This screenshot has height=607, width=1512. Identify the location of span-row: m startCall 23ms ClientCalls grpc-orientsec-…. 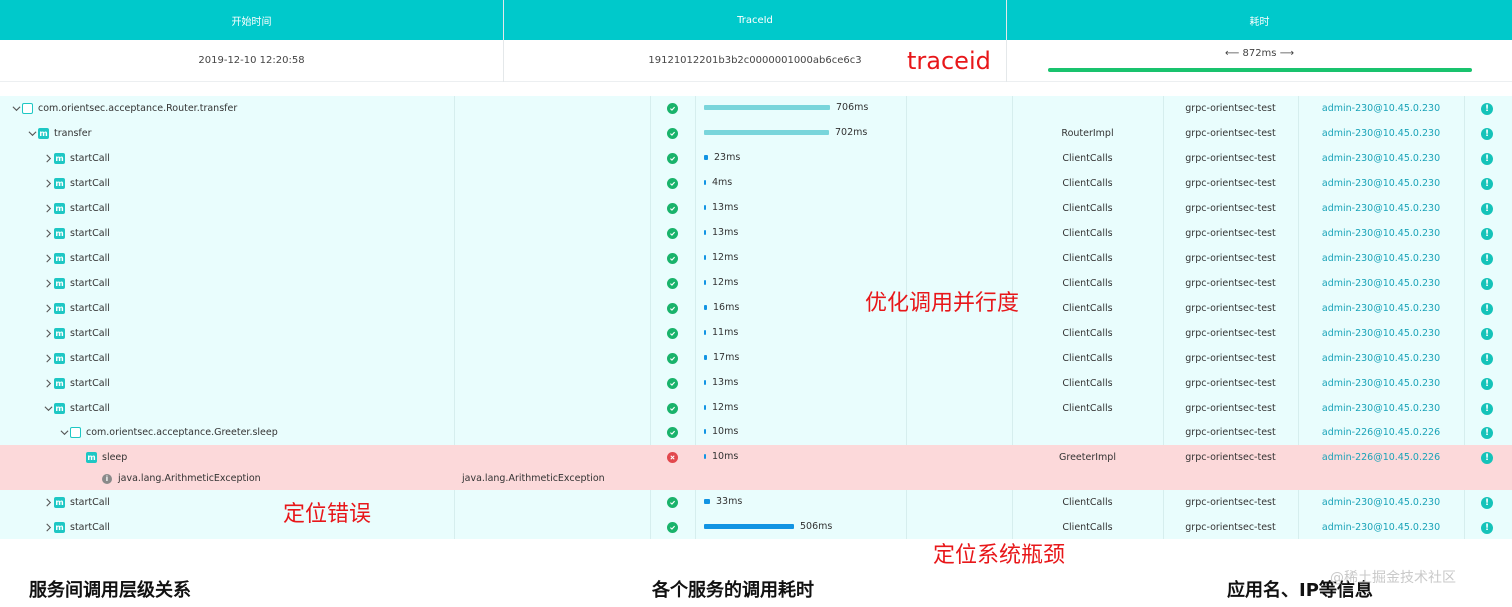
(756, 158).